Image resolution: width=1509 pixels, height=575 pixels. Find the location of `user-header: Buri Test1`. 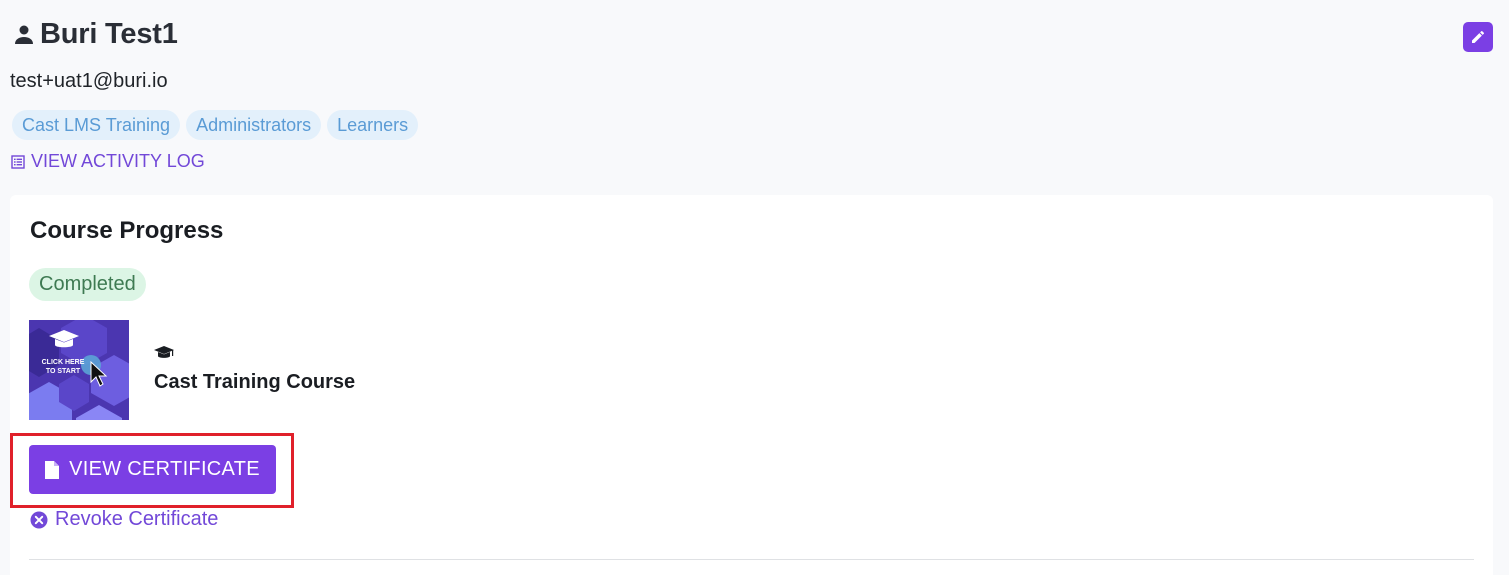

user-header: Buri Test1 is located at coordinates (95, 34).